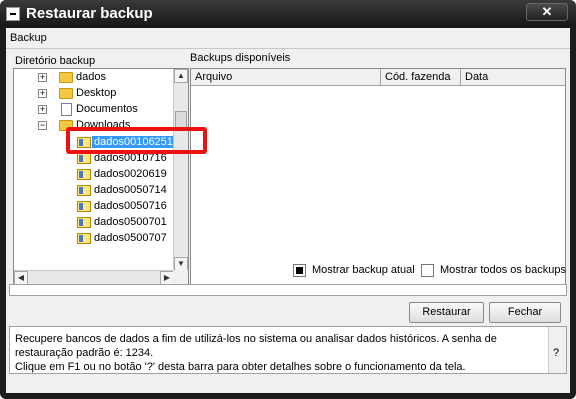 The width and height of the screenshot is (576, 399). I want to click on tree-item-backup: dados0500701, so click(94, 223).